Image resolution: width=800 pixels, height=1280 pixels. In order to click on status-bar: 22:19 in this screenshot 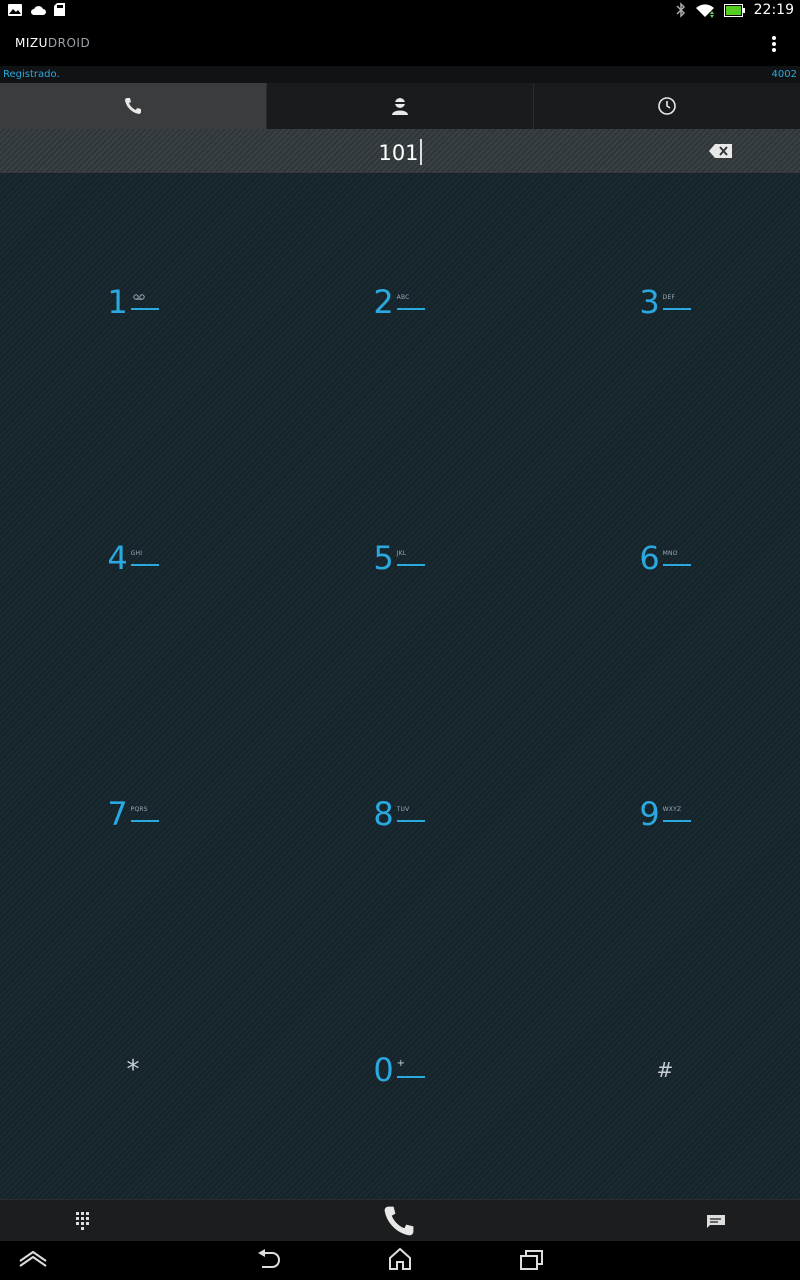, I will do `click(400, 11)`.